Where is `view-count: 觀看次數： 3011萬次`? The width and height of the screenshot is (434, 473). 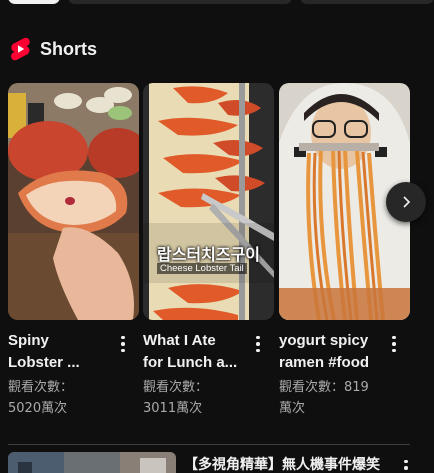 view-count: 觀看次數： 3011萬次 is located at coordinates (198, 398).